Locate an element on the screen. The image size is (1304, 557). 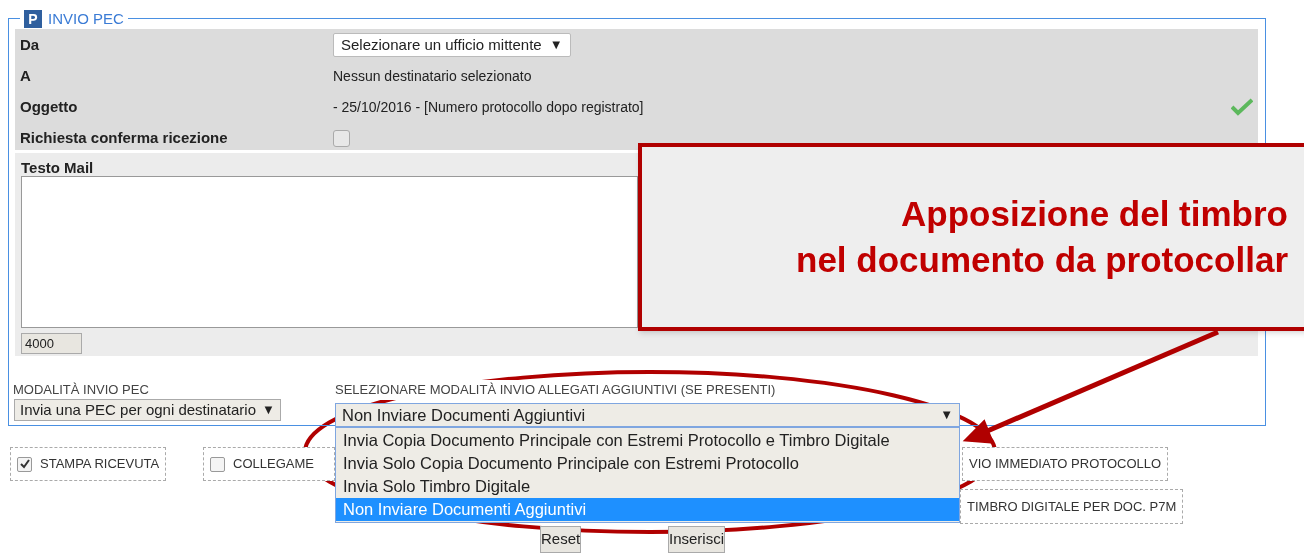
option-label: STAMPA RICEVUTA is located at coordinates (100, 464).